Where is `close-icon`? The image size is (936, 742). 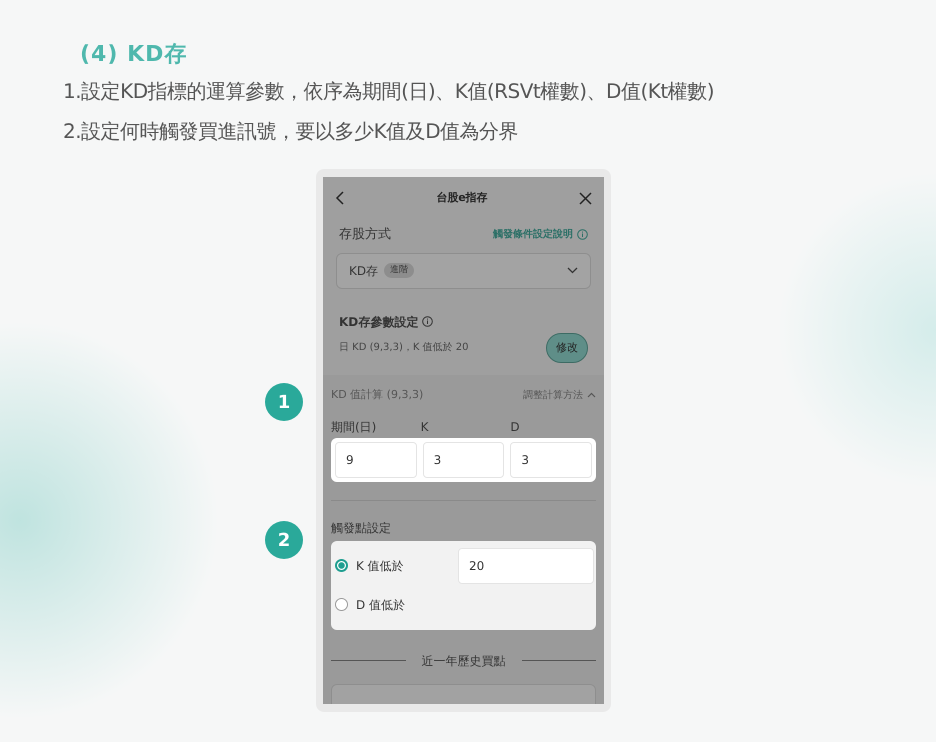
close-icon is located at coordinates (585, 198).